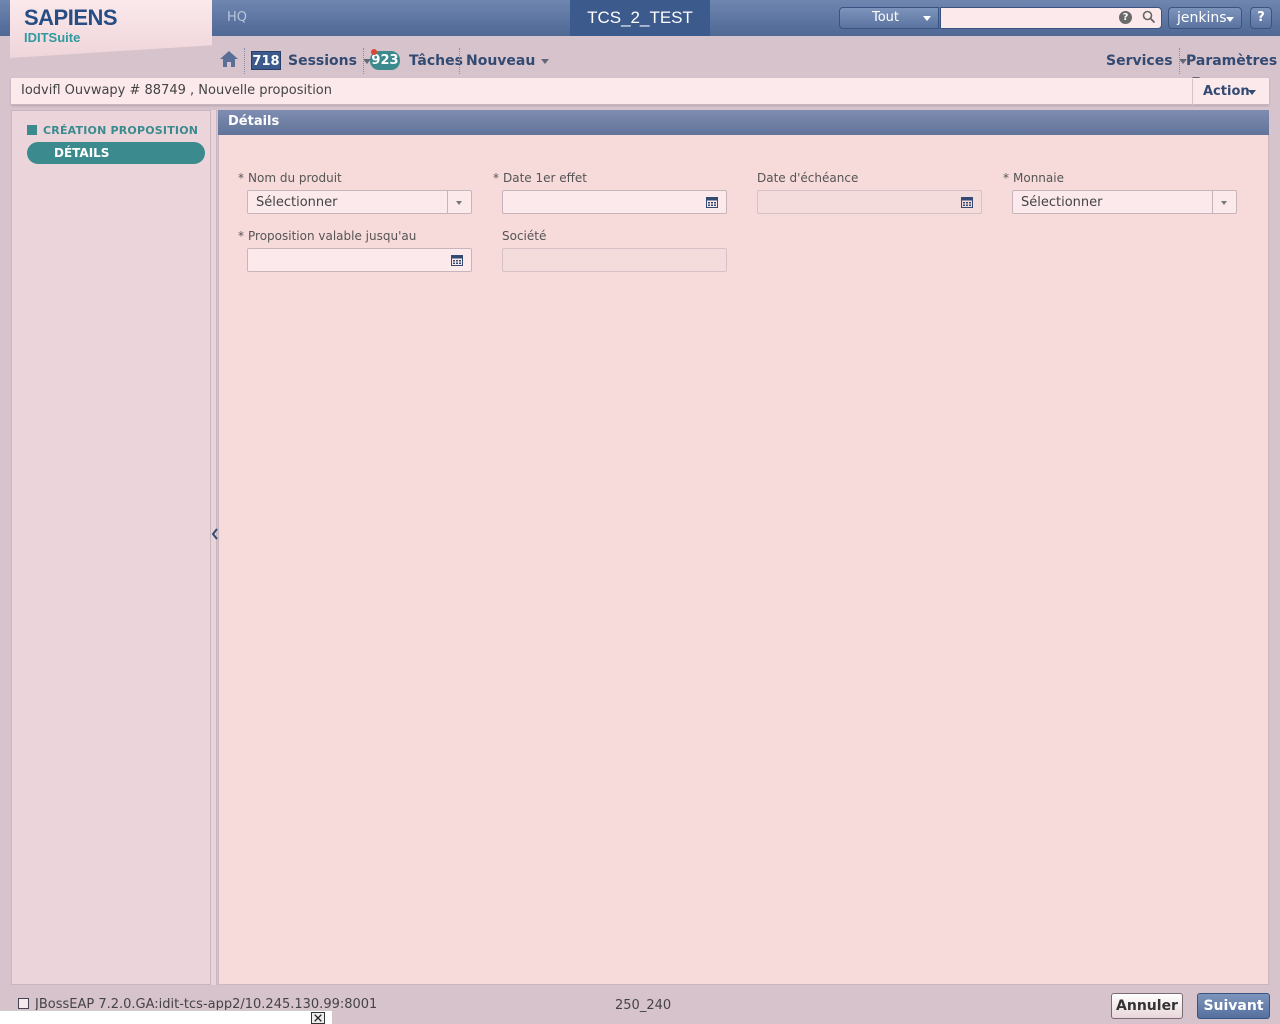 The width and height of the screenshot is (1280, 1024). Describe the element at coordinates (869, 202) in the screenshot. I see `due-date-field` at that location.